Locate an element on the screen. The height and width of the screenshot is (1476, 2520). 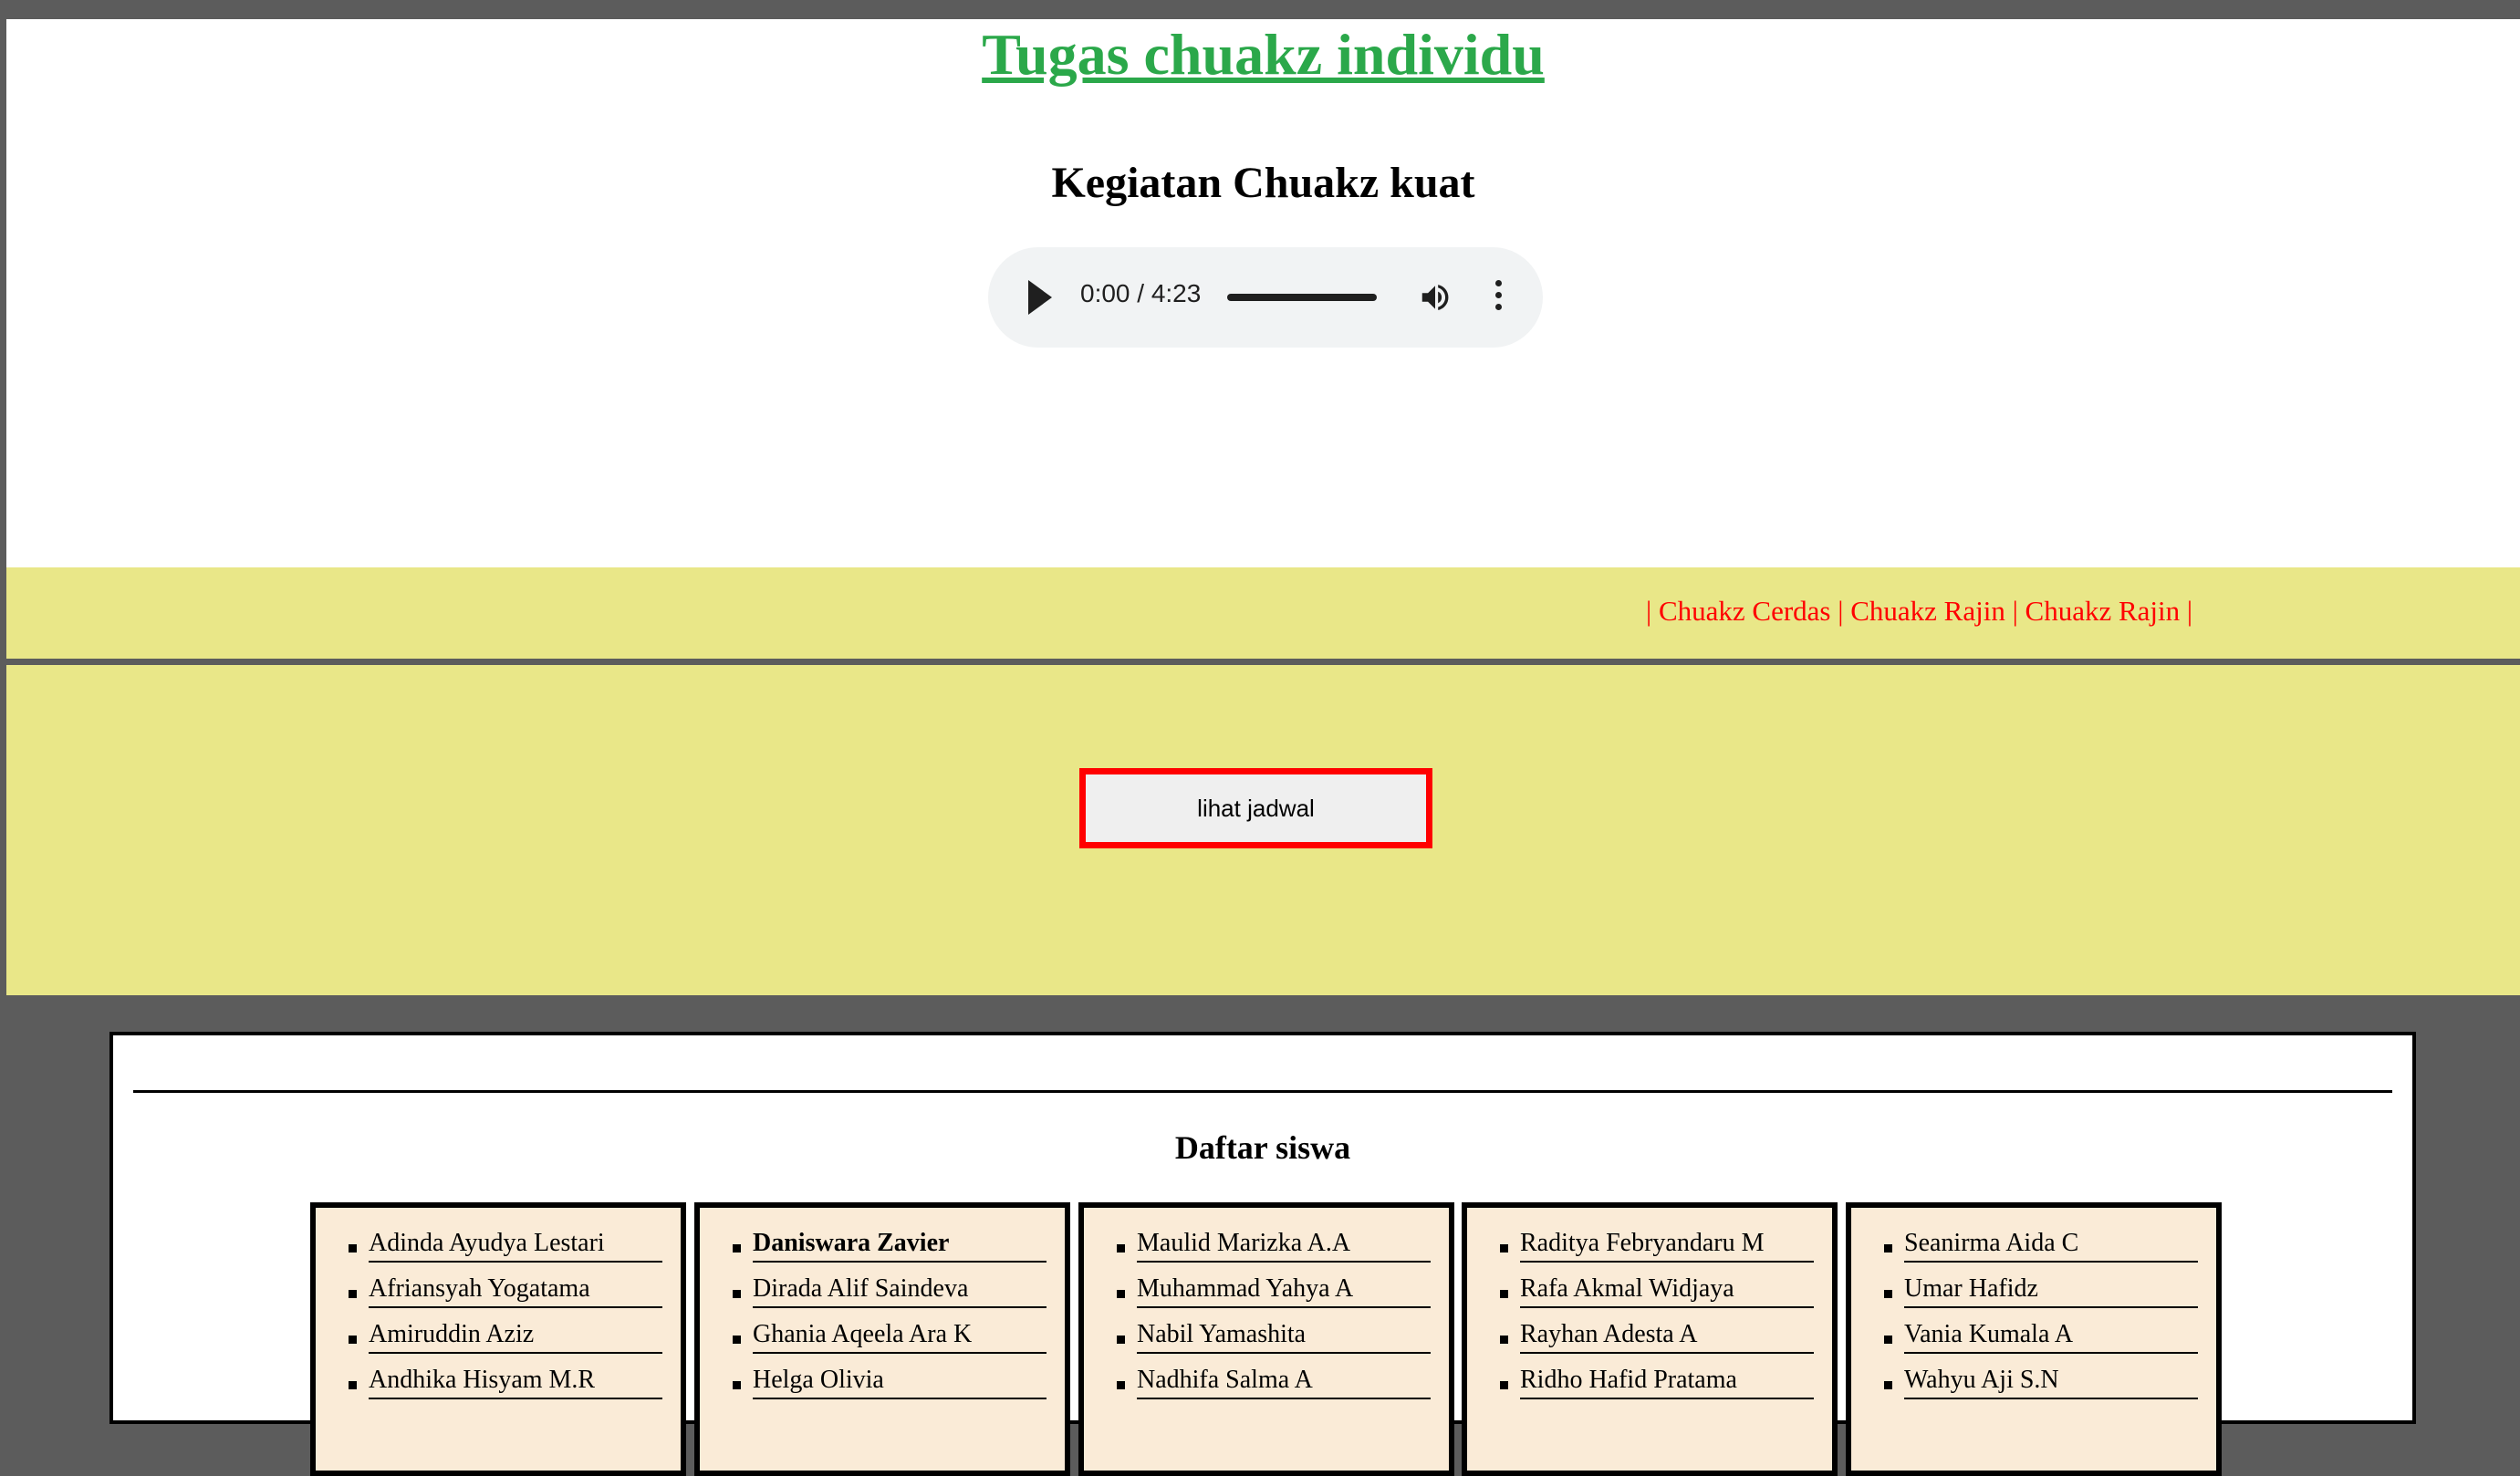
student-name: Raditya Febryandaru M is located at coordinates (1667, 1244).